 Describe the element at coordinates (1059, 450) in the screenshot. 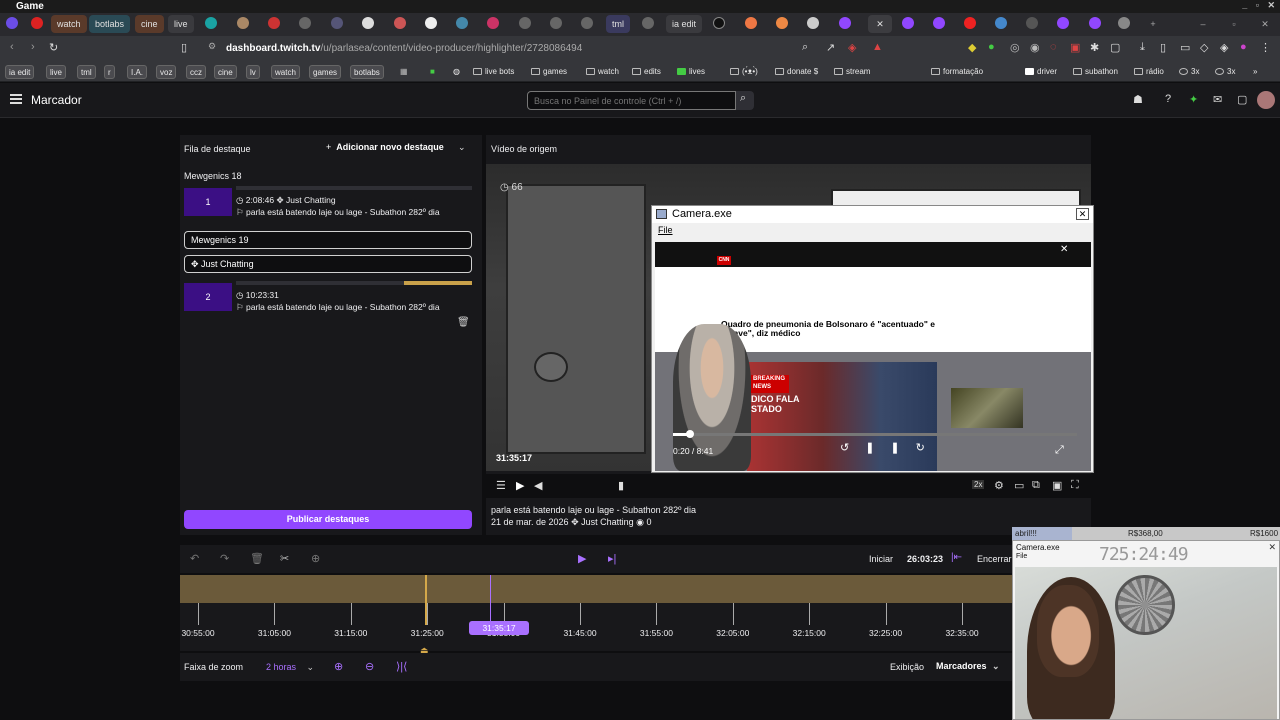

I see `expand-icon: ⤢` at that location.